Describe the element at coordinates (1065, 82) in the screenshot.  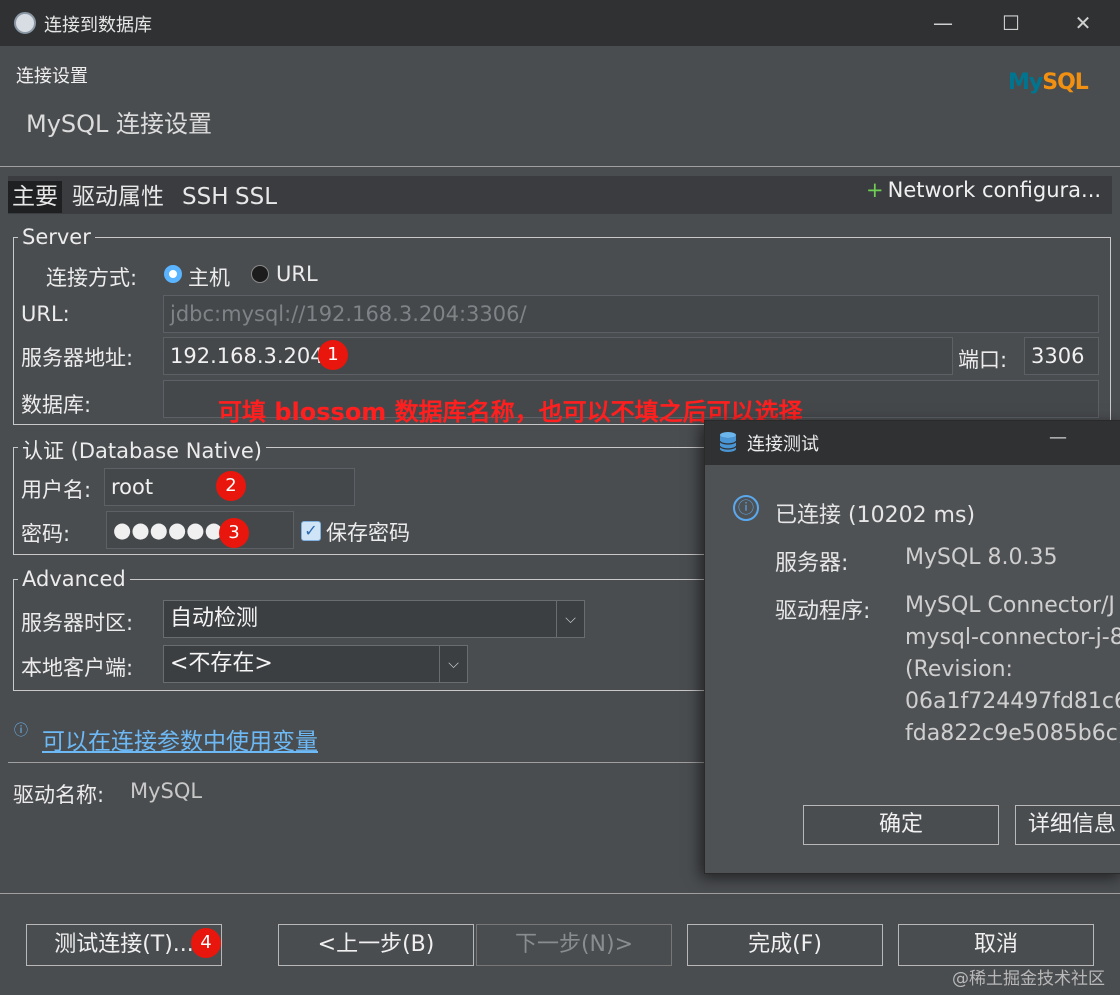
I see `mysql-logo-sql: SQL` at that location.